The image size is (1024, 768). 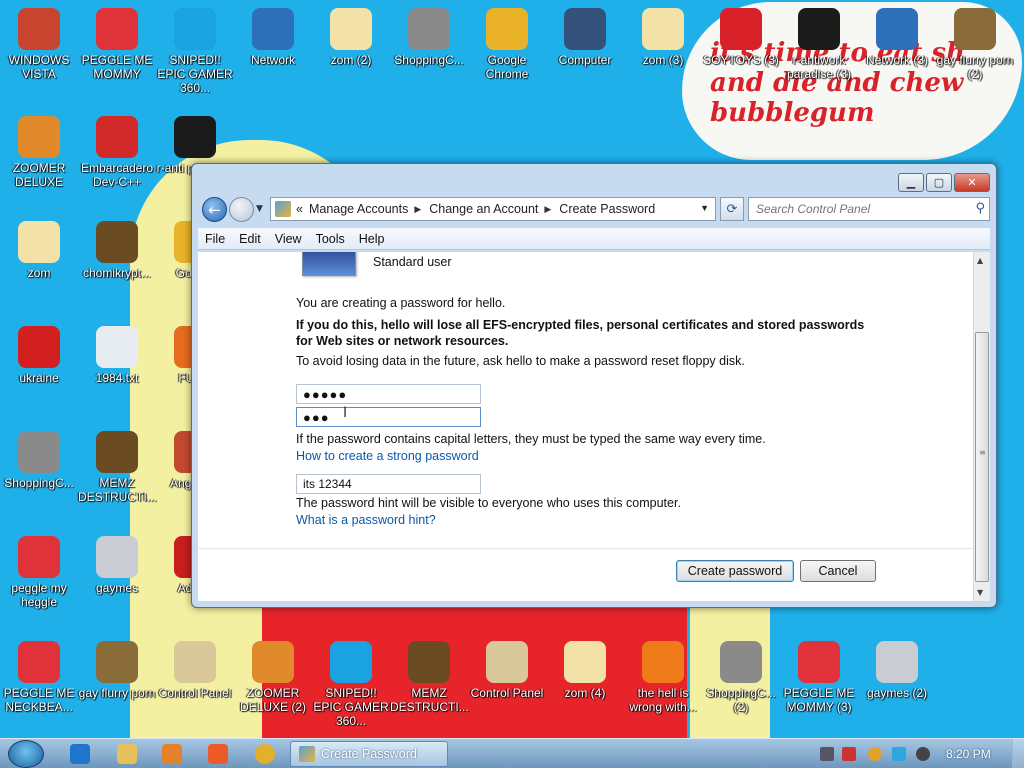 I want to click on back-button: ←, so click(x=214, y=209).